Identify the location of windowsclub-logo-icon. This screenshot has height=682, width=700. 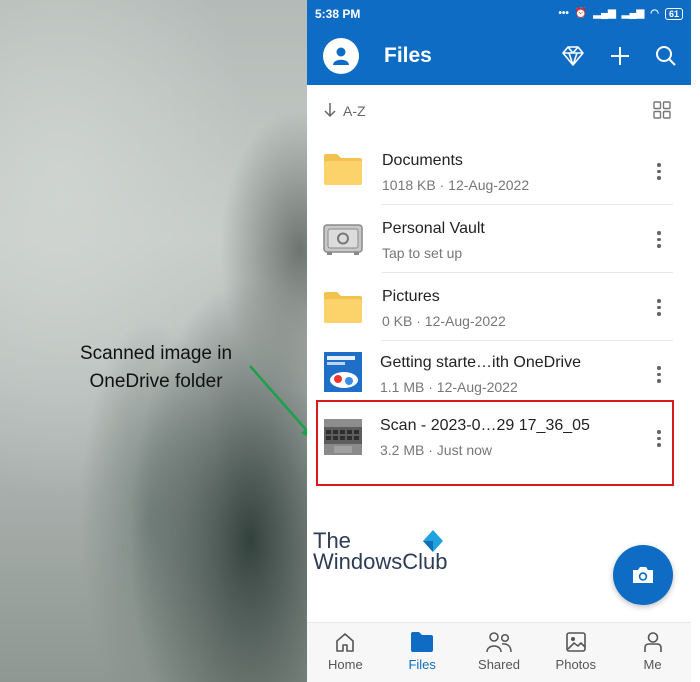
(433, 541).